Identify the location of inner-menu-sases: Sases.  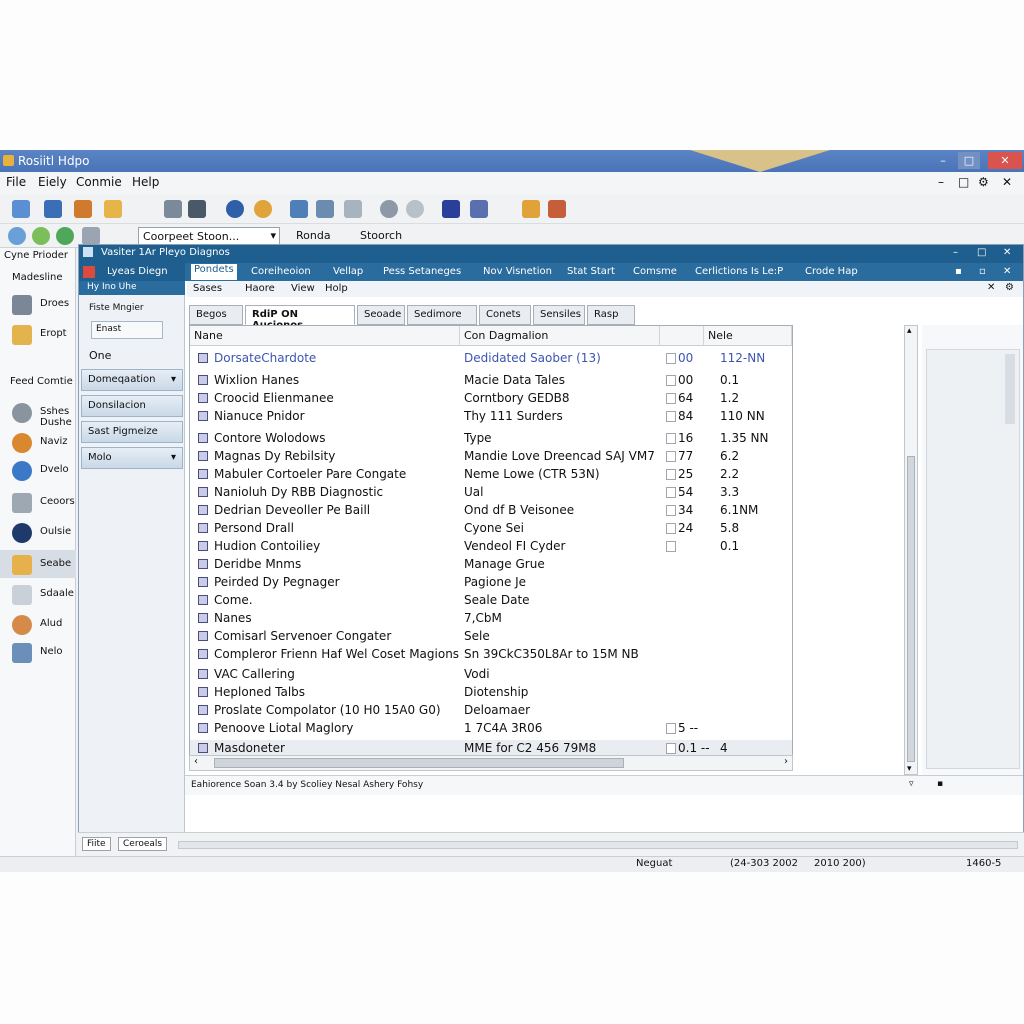
(207, 288).